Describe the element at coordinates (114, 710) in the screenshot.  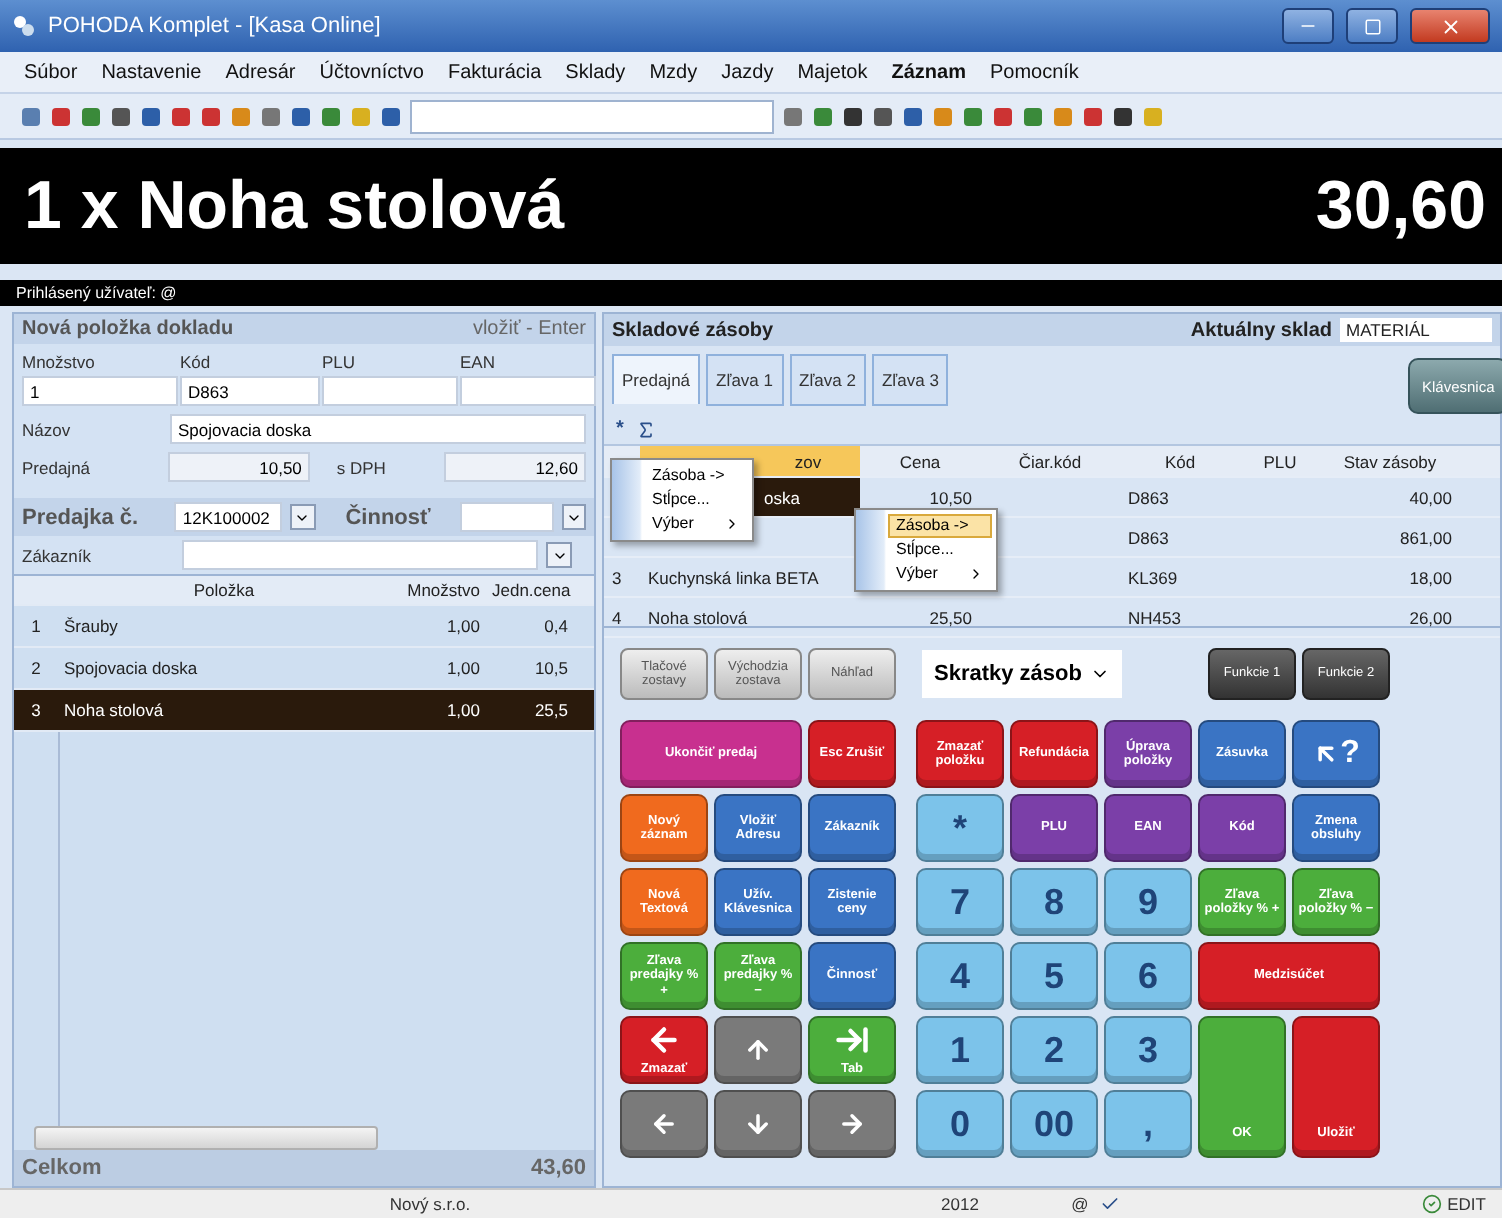
I see `table-cell-text: Noha stolová` at that location.